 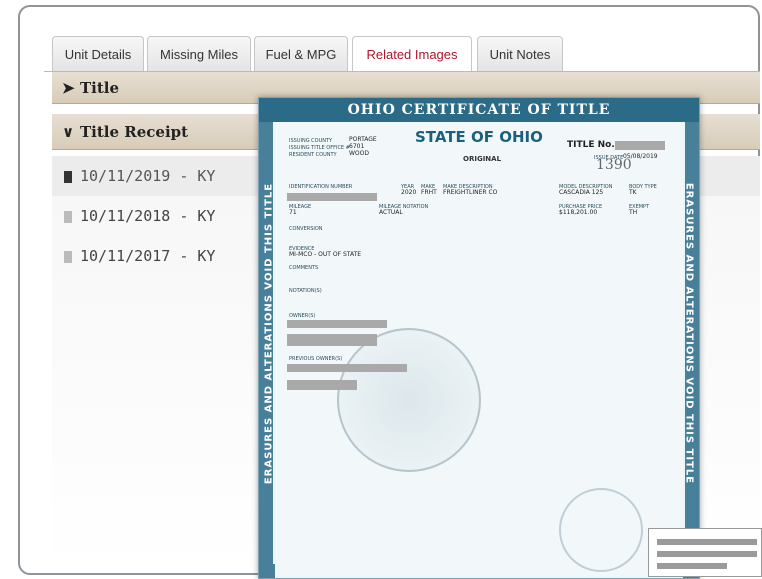 What do you see at coordinates (68, 88) in the screenshot?
I see `chevron-right-icon: ➤` at bounding box center [68, 88].